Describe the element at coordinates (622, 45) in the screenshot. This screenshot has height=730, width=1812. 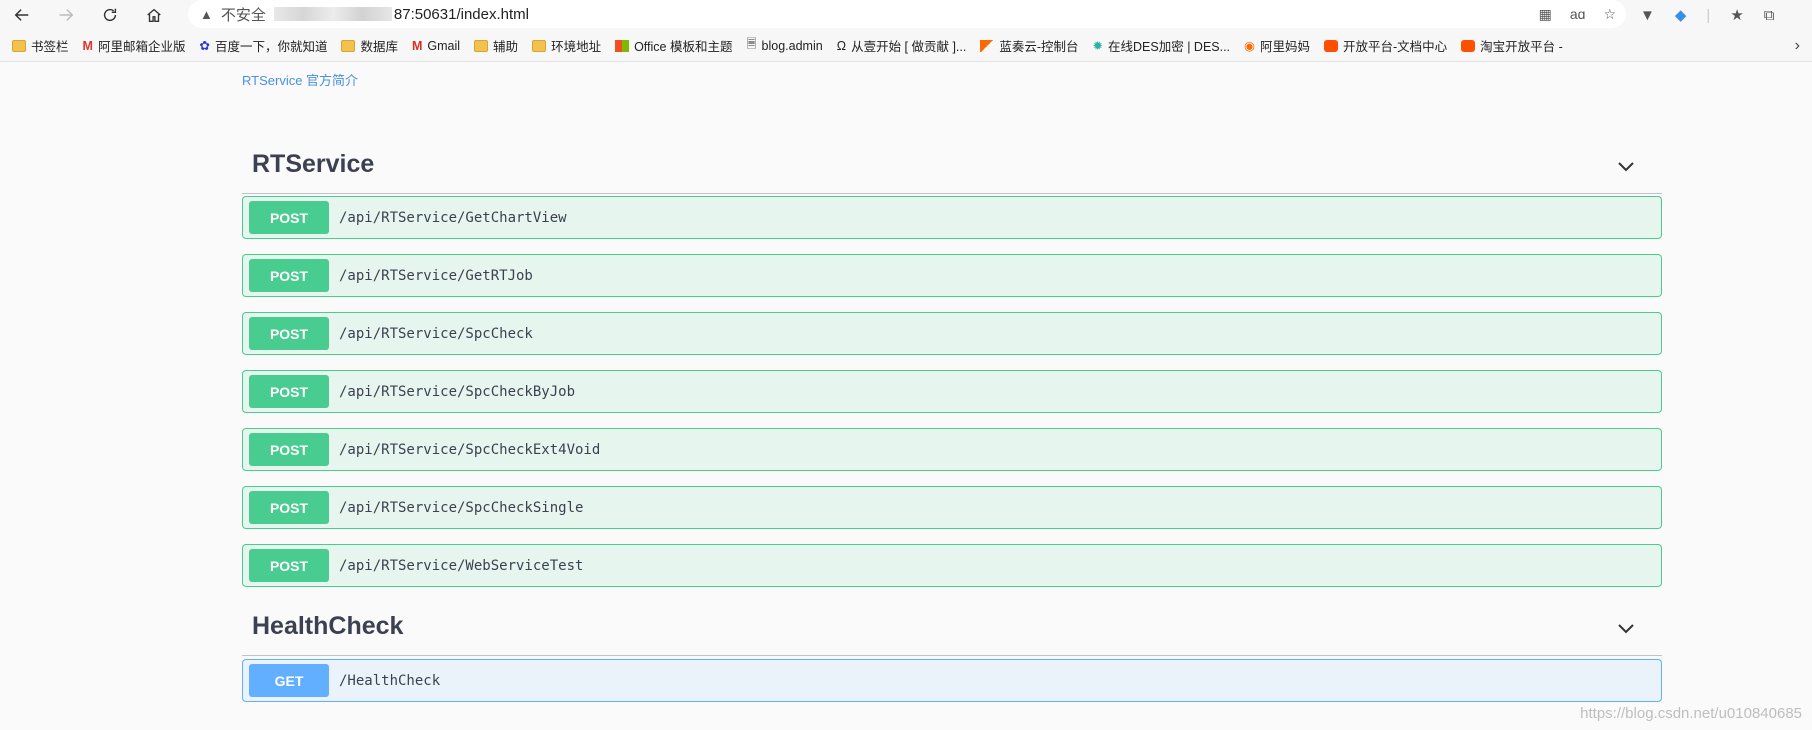
I see `microsoft-icon` at that location.